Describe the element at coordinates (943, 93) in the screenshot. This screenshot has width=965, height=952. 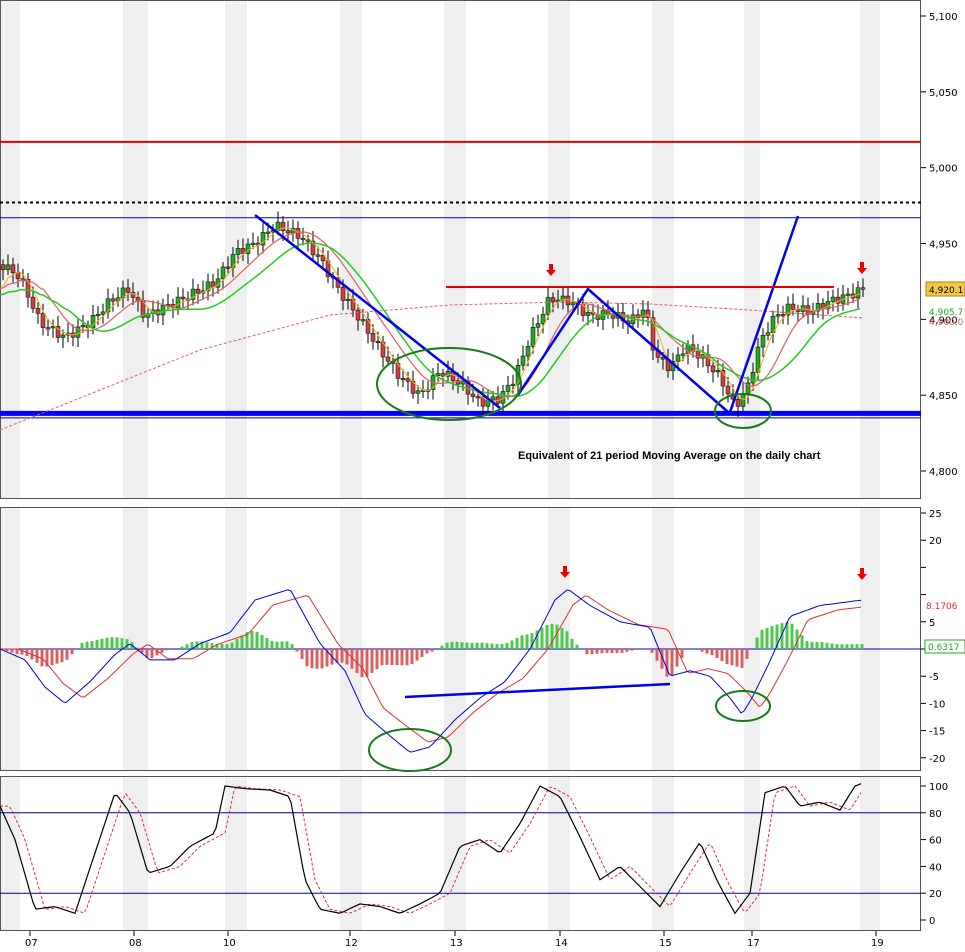
I see `y-tick-label: 5,050` at that location.